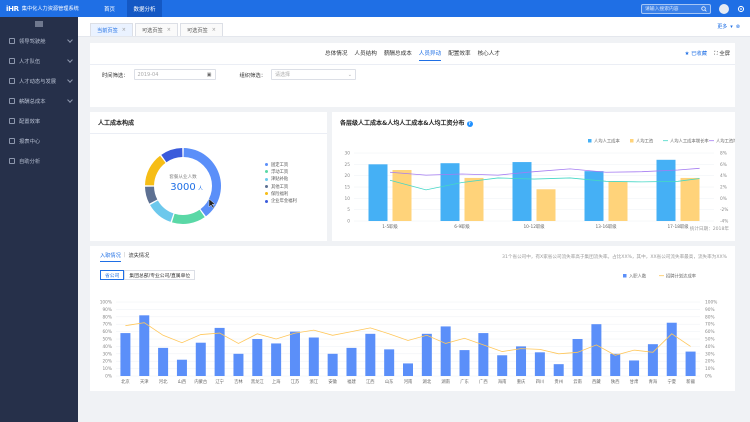 This screenshot has width=750, height=422. Describe the element at coordinates (741, 9) in the screenshot. I see `gear-icon` at that location.